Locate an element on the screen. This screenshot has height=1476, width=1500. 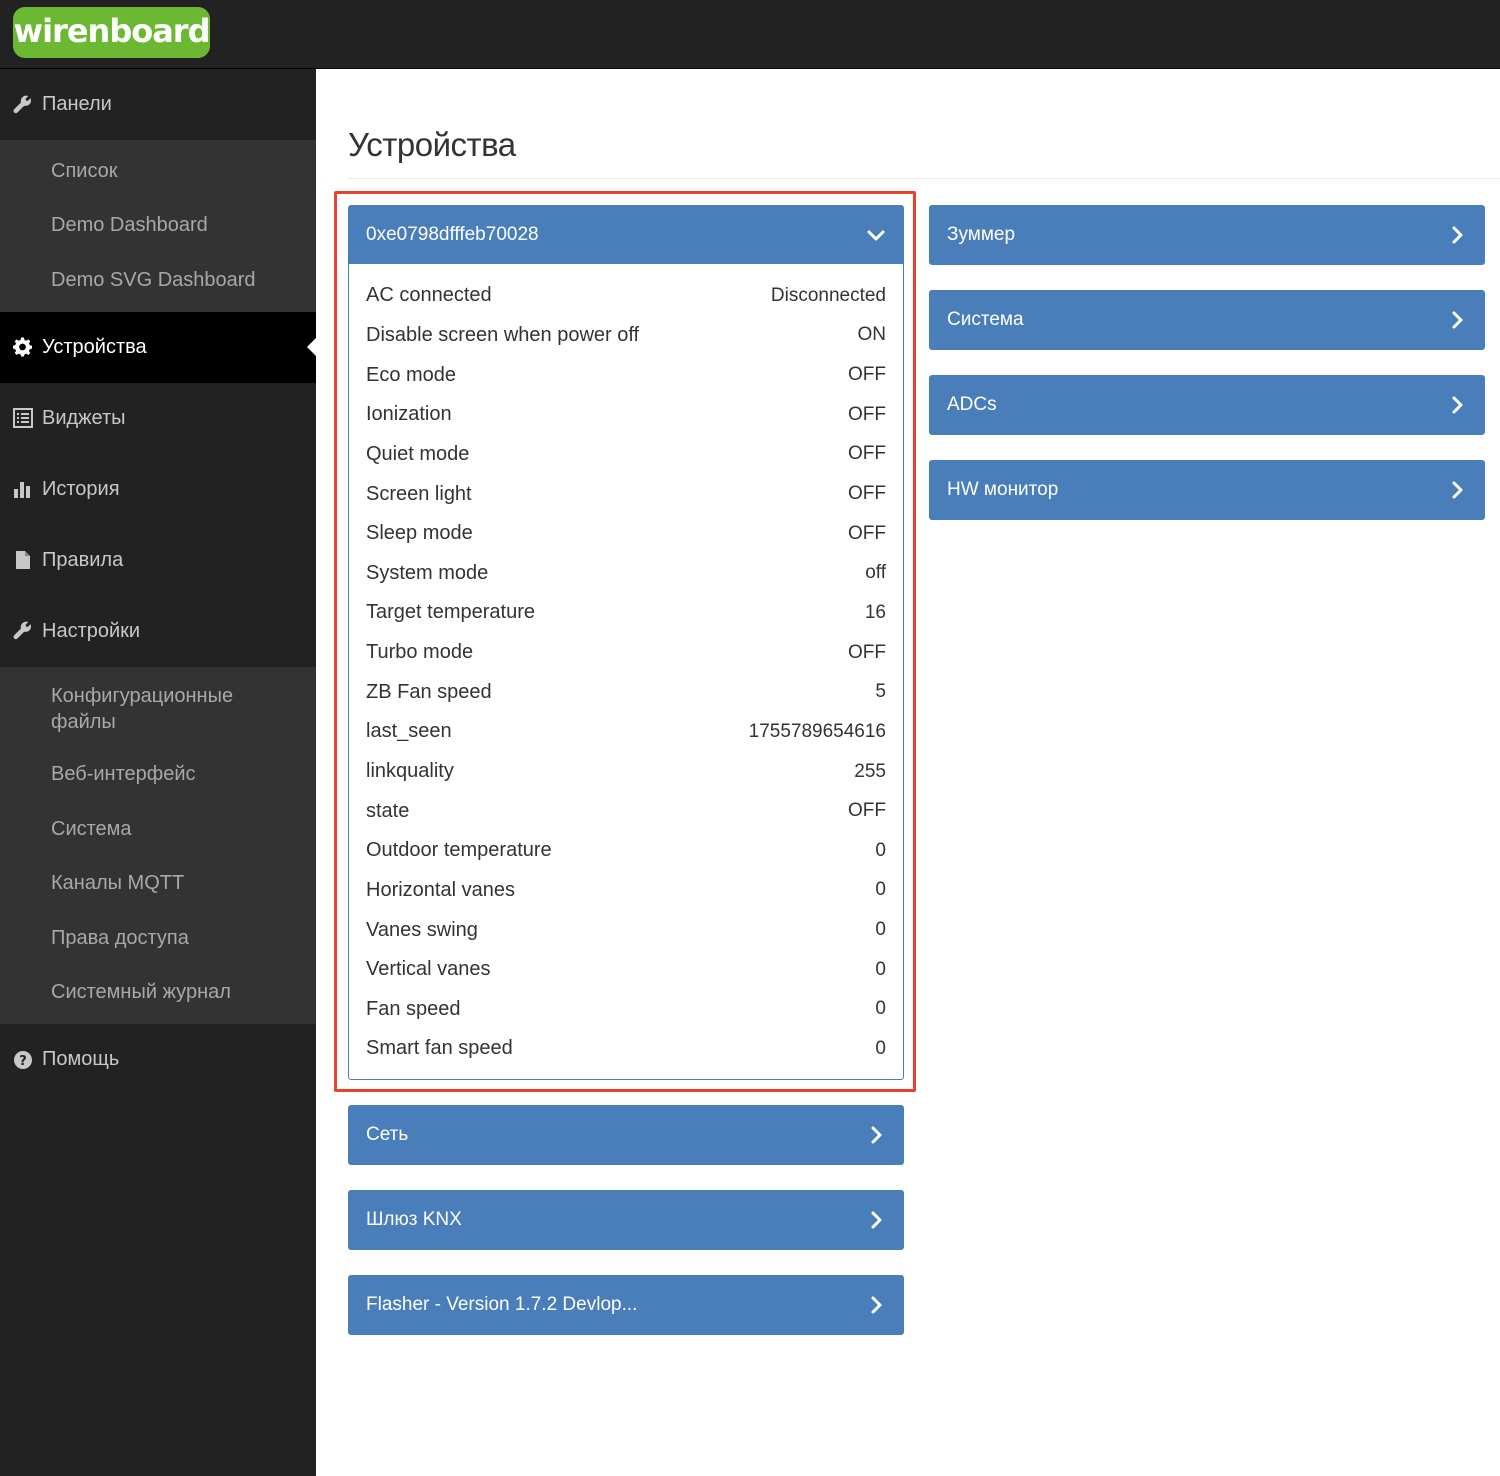
control-label: Vertical vanes is located at coordinates (428, 969).